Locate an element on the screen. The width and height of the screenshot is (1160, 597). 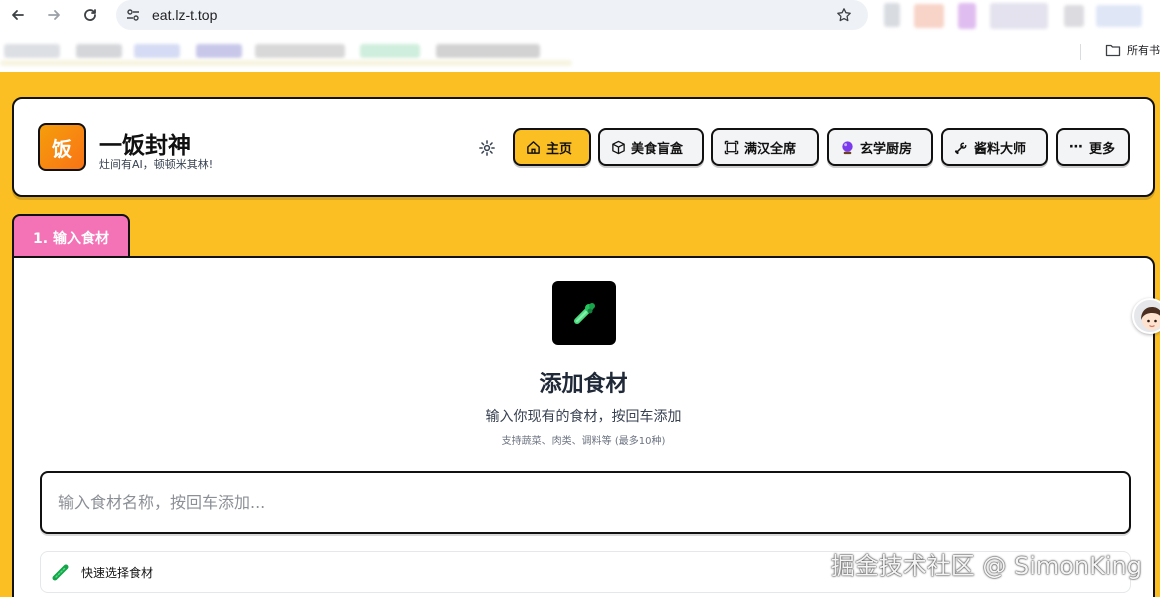
nav-home: 主页 is located at coordinates (552, 147).